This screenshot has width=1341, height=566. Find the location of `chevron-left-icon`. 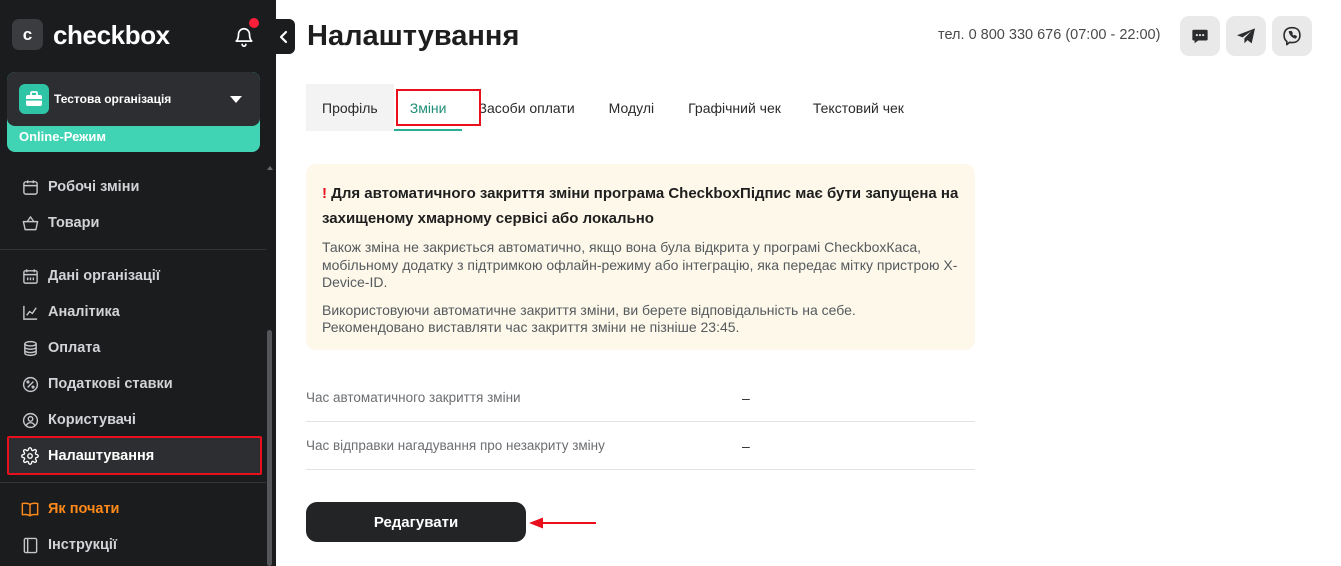

chevron-left-icon is located at coordinates (283, 36).